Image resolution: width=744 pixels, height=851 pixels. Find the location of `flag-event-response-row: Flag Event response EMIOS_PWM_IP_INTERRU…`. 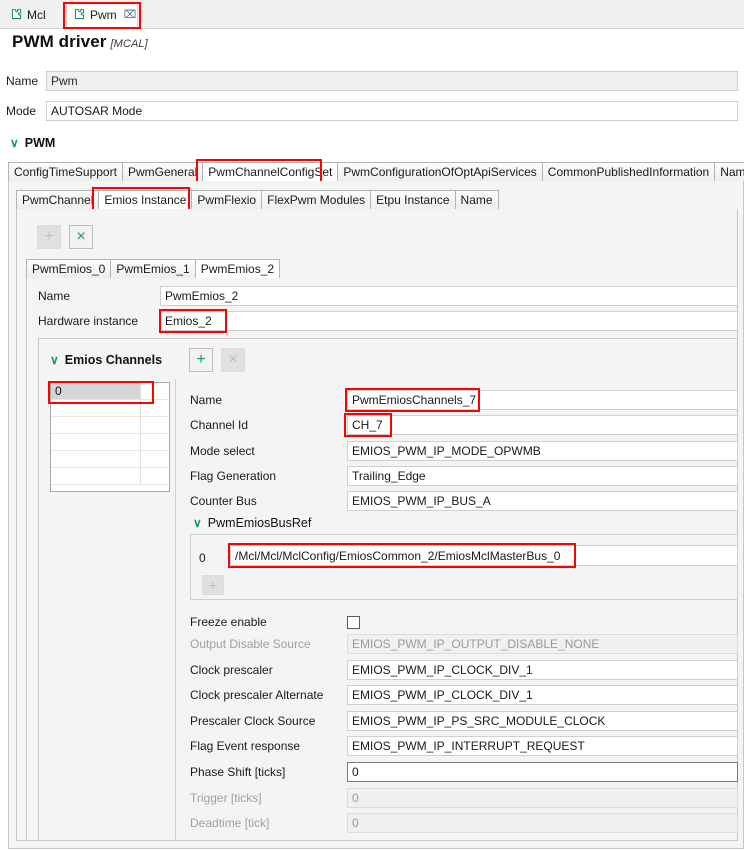

flag-event-response-row: Flag Event response EMIOS_PWM_IP_INTERRU… is located at coordinates (464, 746).